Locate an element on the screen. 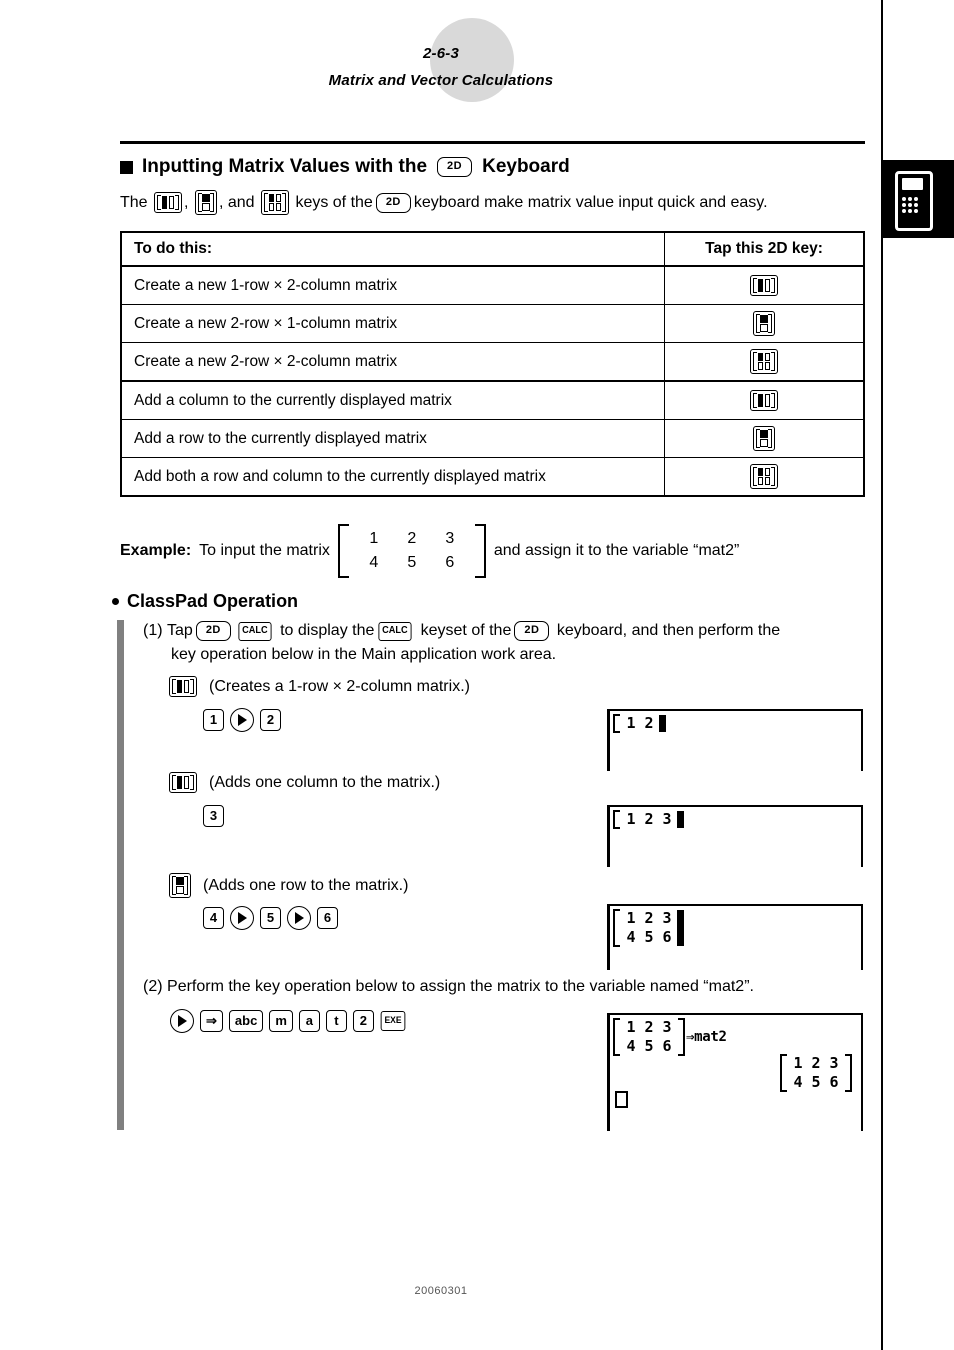  matrix-cell: 5 is located at coordinates (412, 562).